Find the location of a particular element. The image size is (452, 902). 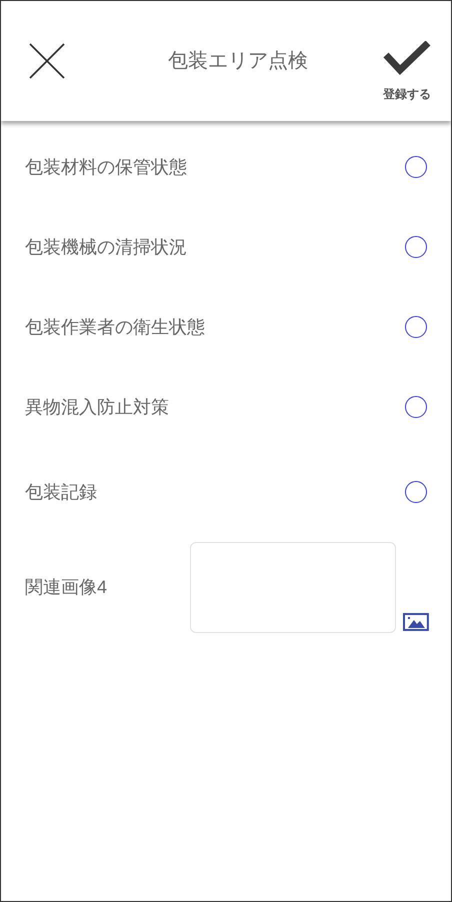

save-button: 登録する is located at coordinates (407, 72).